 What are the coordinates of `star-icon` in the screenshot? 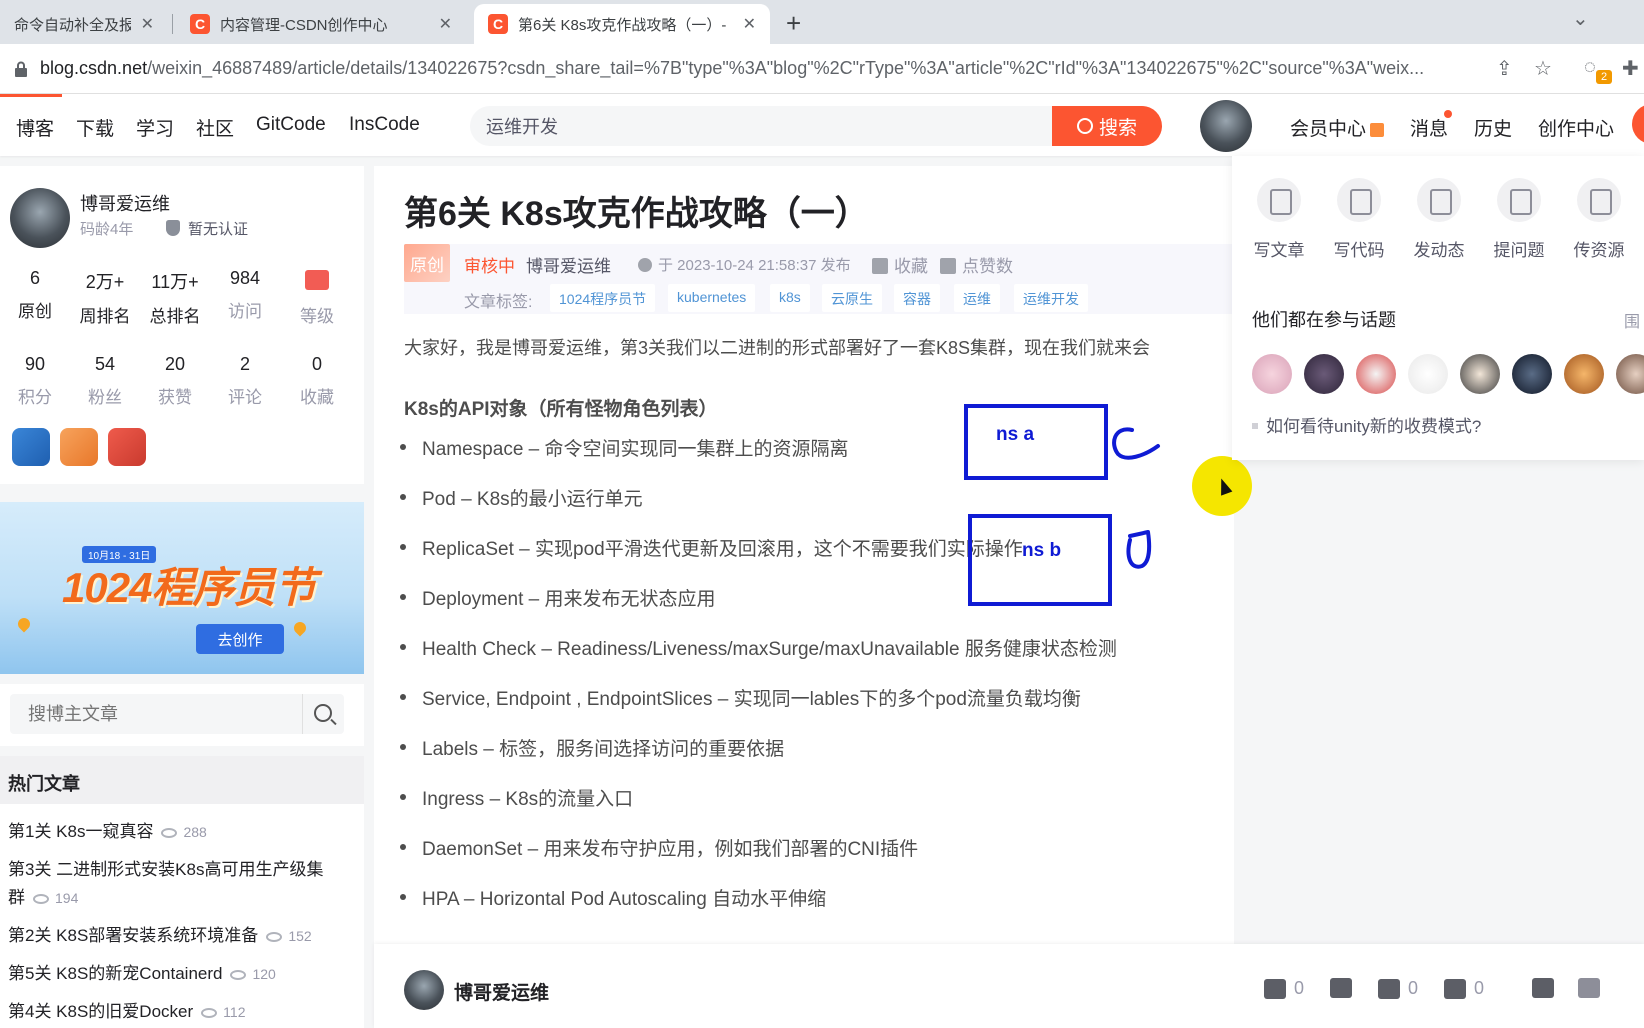 It's located at (1389, 988).